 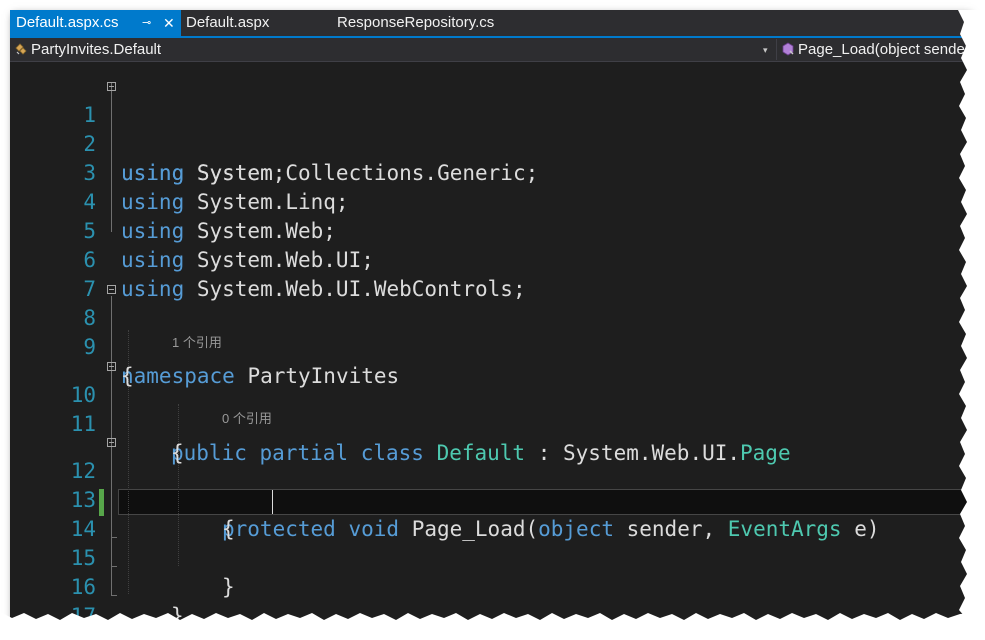 What do you see at coordinates (489, 201) in the screenshot?
I see `code-line: 4 using System.Web;` at bounding box center [489, 201].